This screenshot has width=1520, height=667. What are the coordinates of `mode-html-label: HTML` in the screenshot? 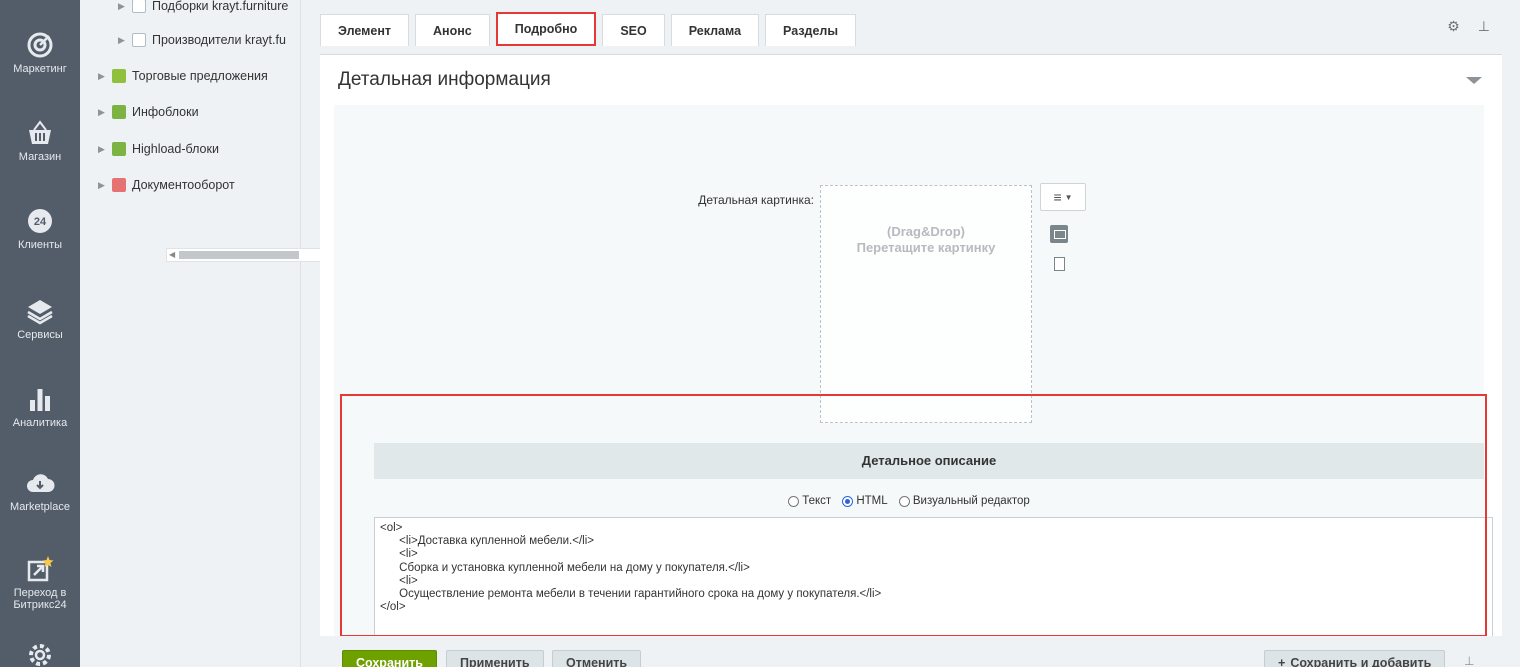 It's located at (872, 501).